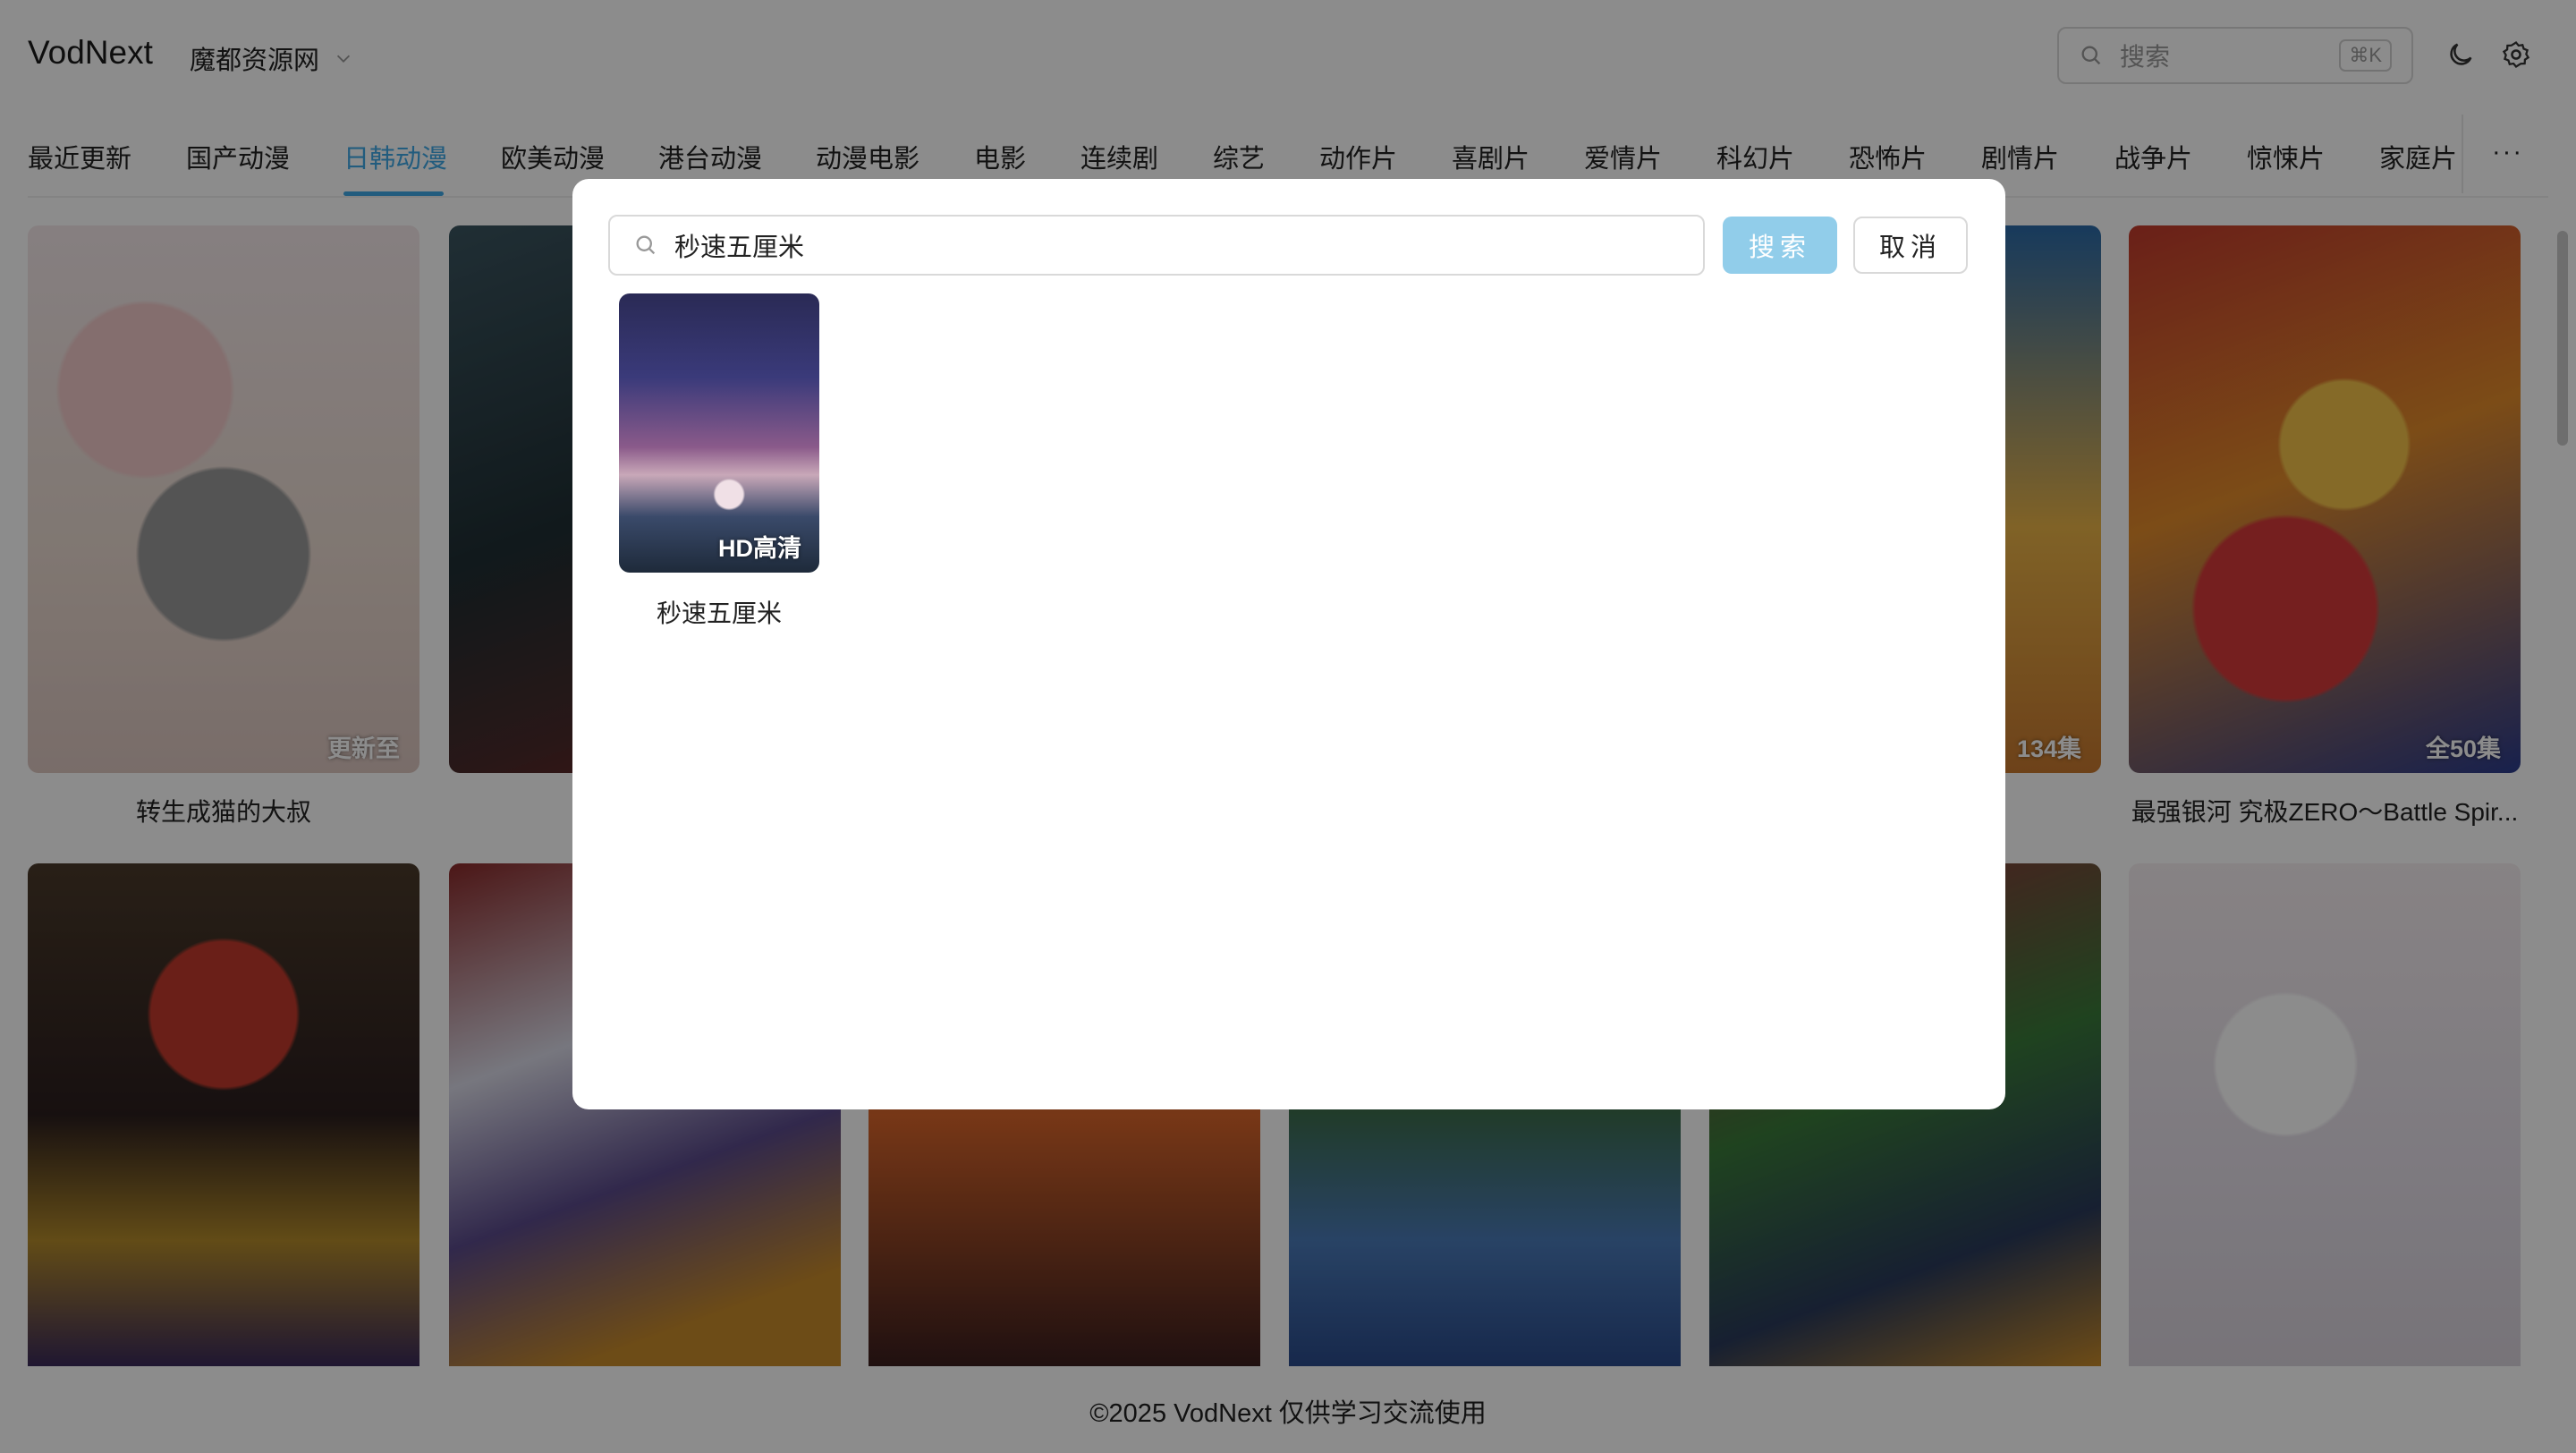 The height and width of the screenshot is (1453, 2576). I want to click on quality-badge: HD高清, so click(759, 548).